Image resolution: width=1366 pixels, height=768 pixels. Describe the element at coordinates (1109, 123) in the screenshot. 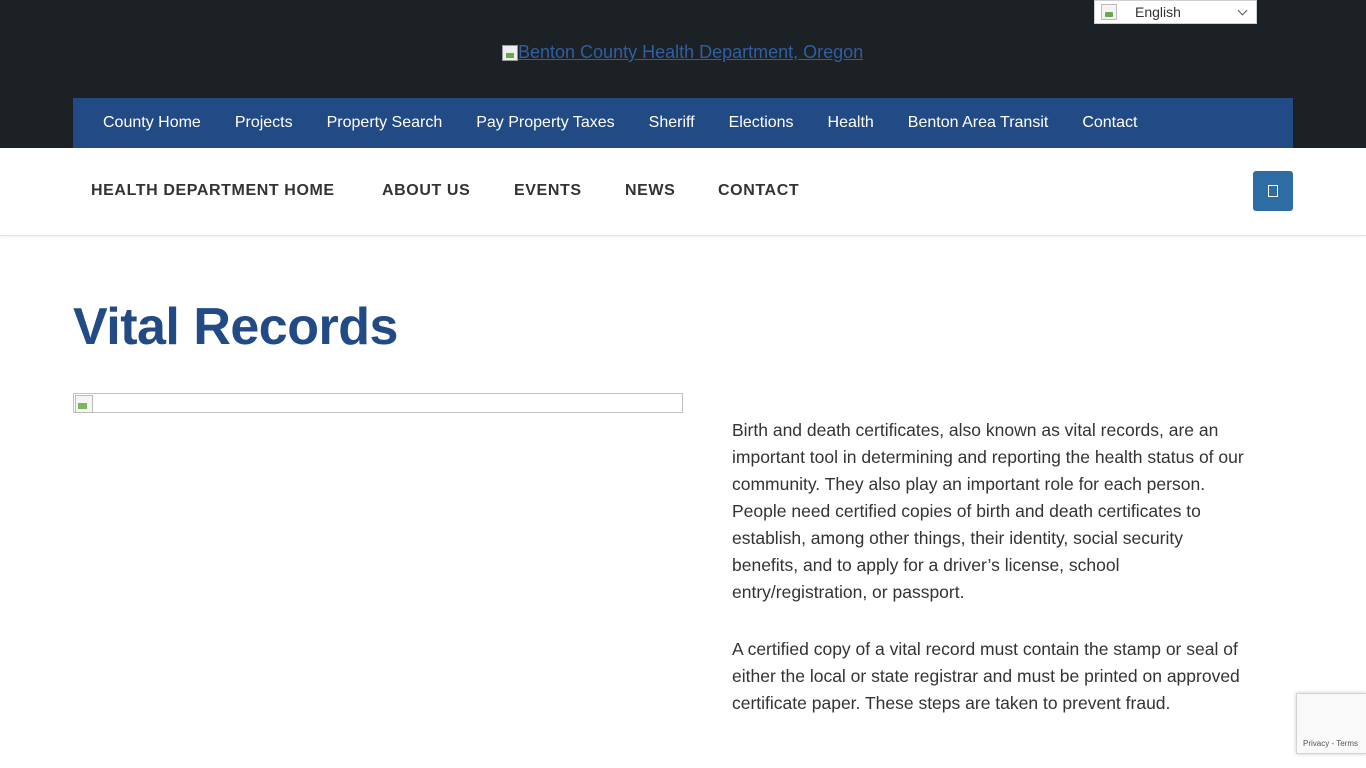

I see `county-nav-contact: Contact` at that location.